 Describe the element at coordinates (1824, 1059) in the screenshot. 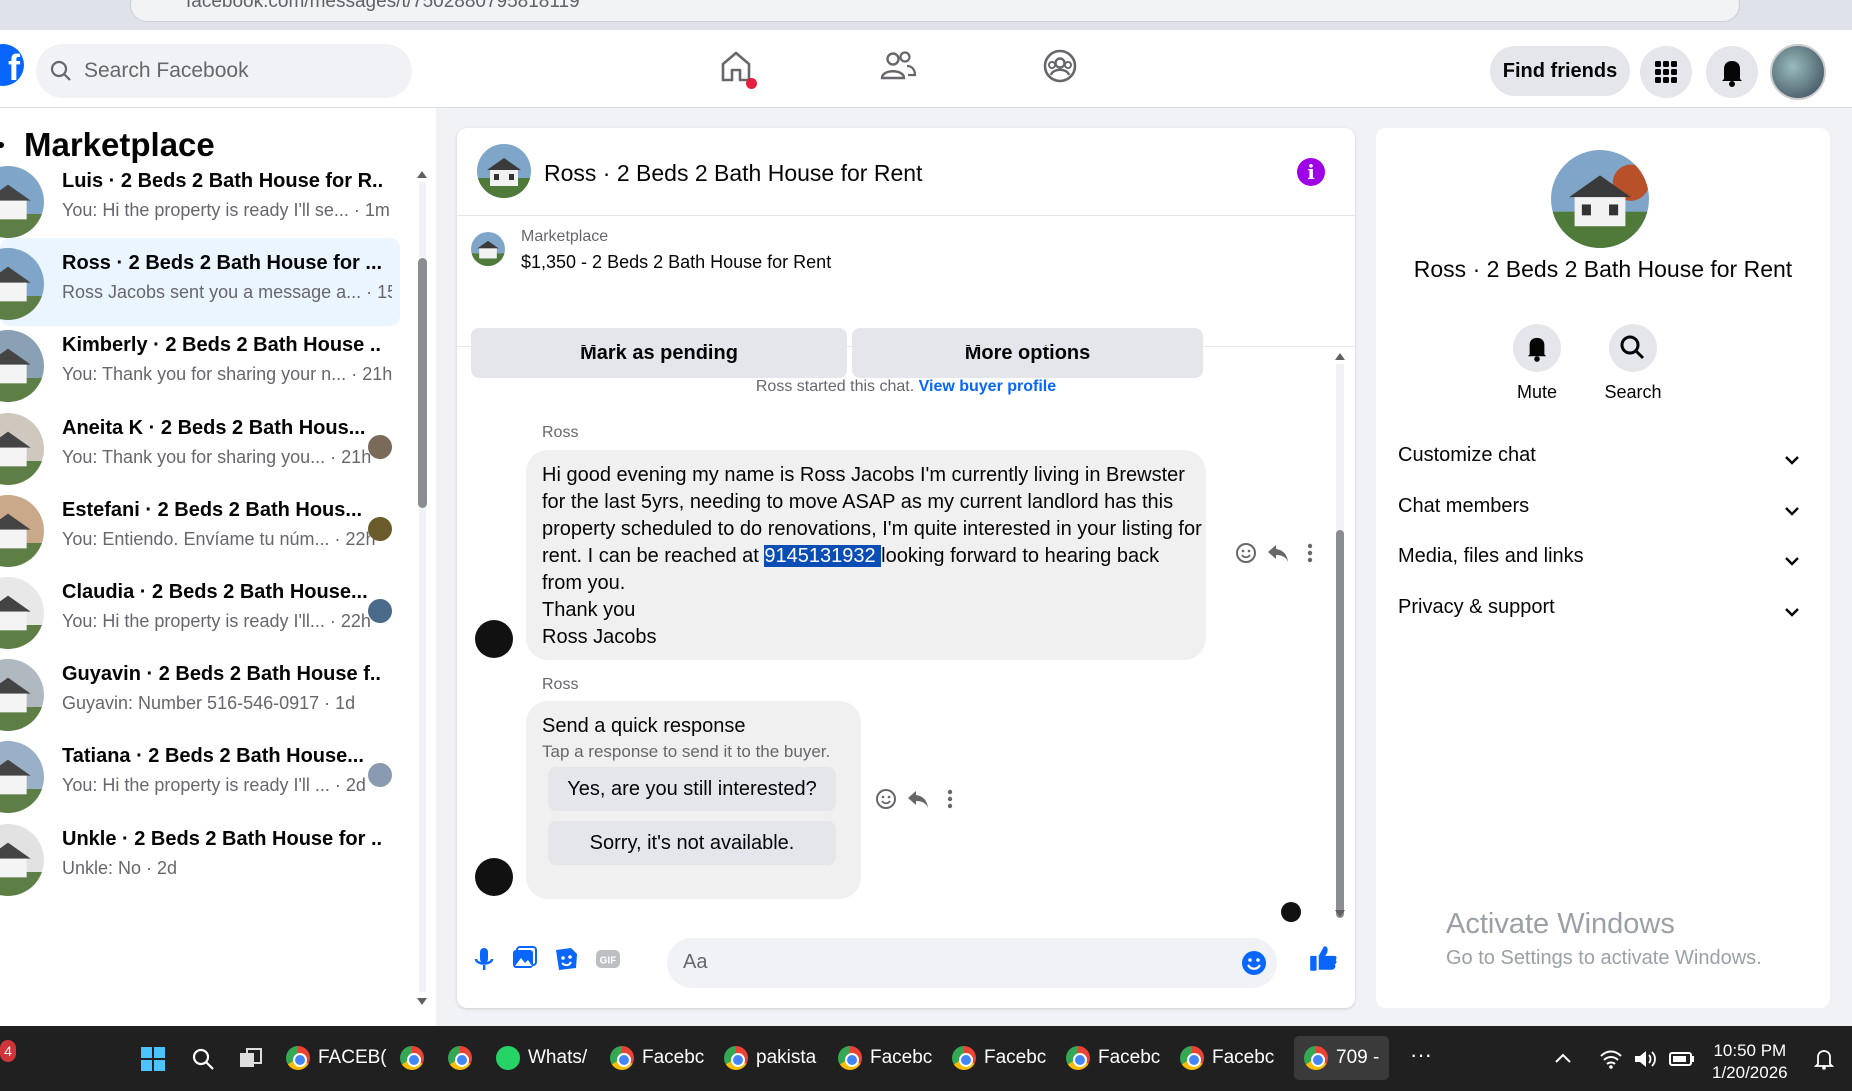

I see `notification-bell-icon` at that location.